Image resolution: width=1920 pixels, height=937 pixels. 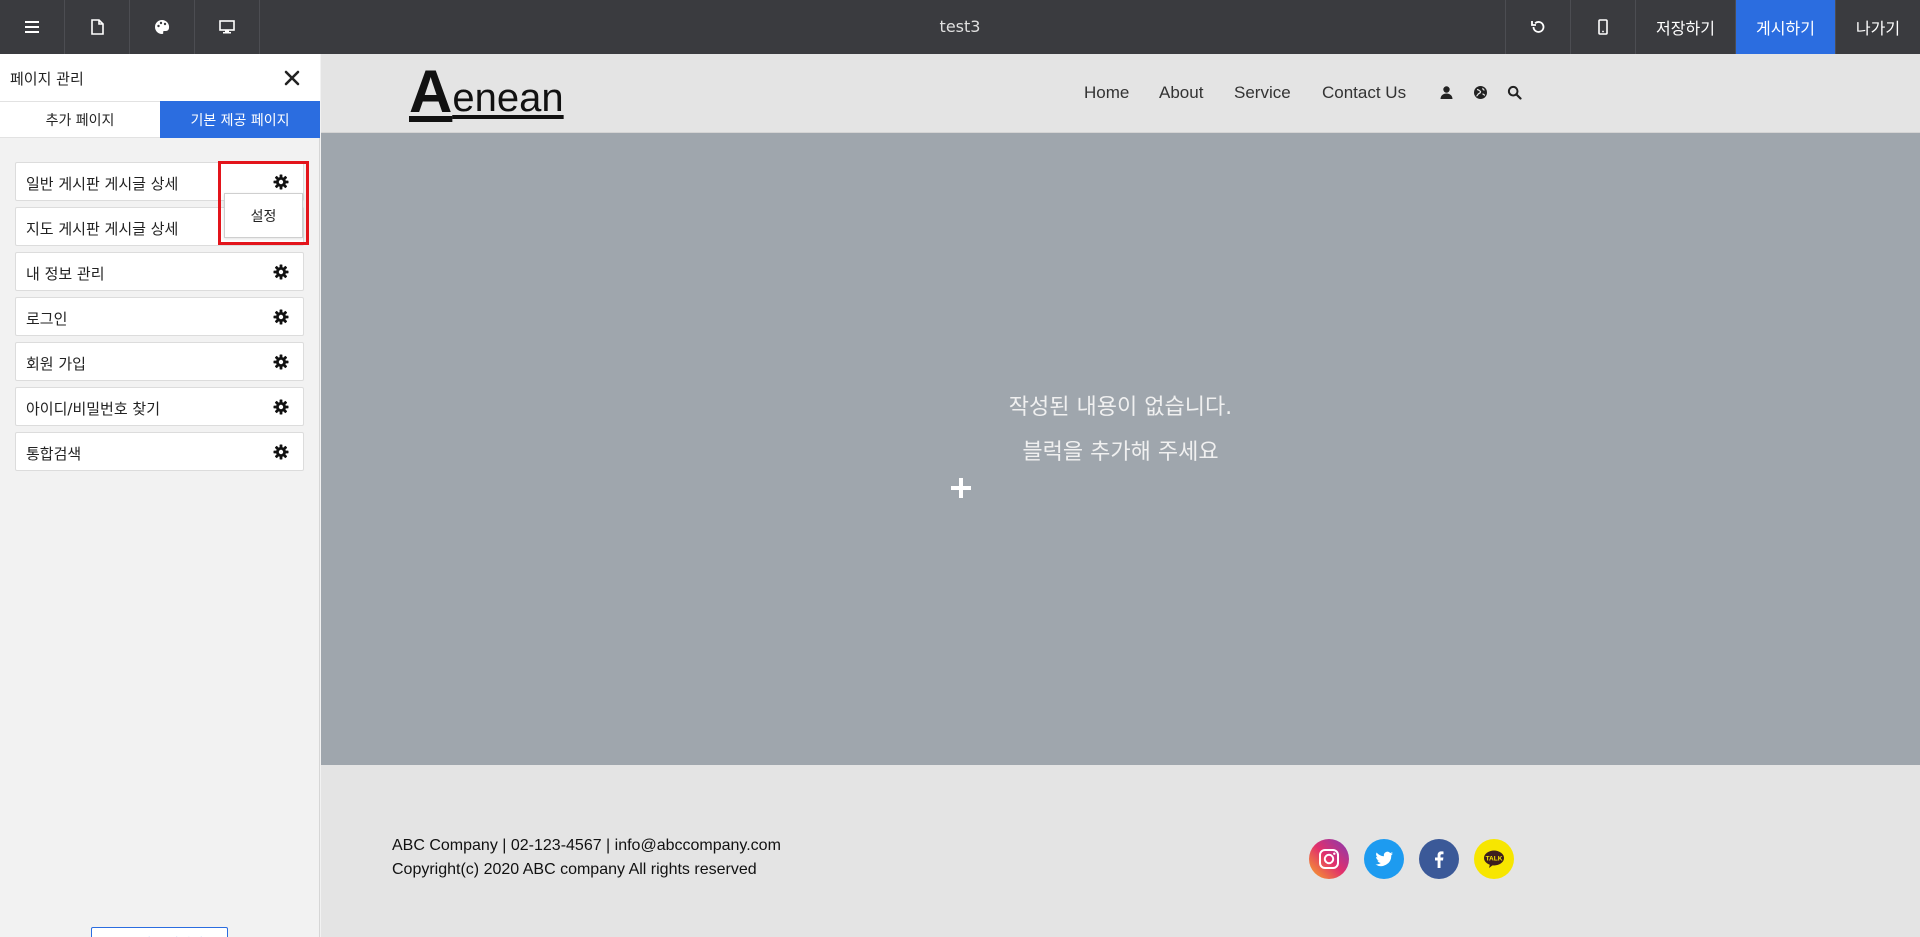 I want to click on save-button: 저장하기, so click(x=1685, y=27).